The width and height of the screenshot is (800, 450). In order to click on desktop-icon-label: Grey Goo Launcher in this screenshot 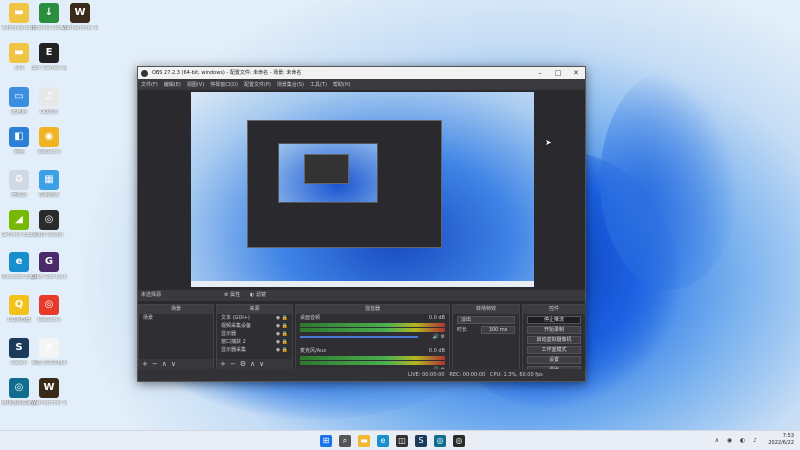, I will do `click(49, 277)`.